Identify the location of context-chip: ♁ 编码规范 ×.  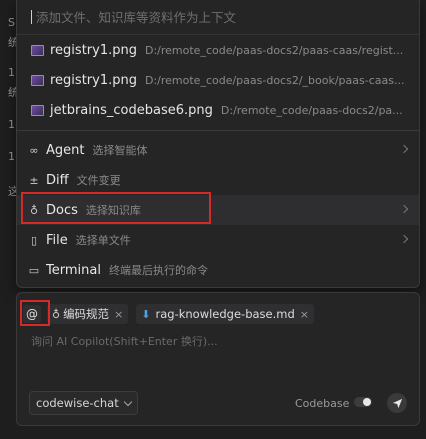
(88, 314).